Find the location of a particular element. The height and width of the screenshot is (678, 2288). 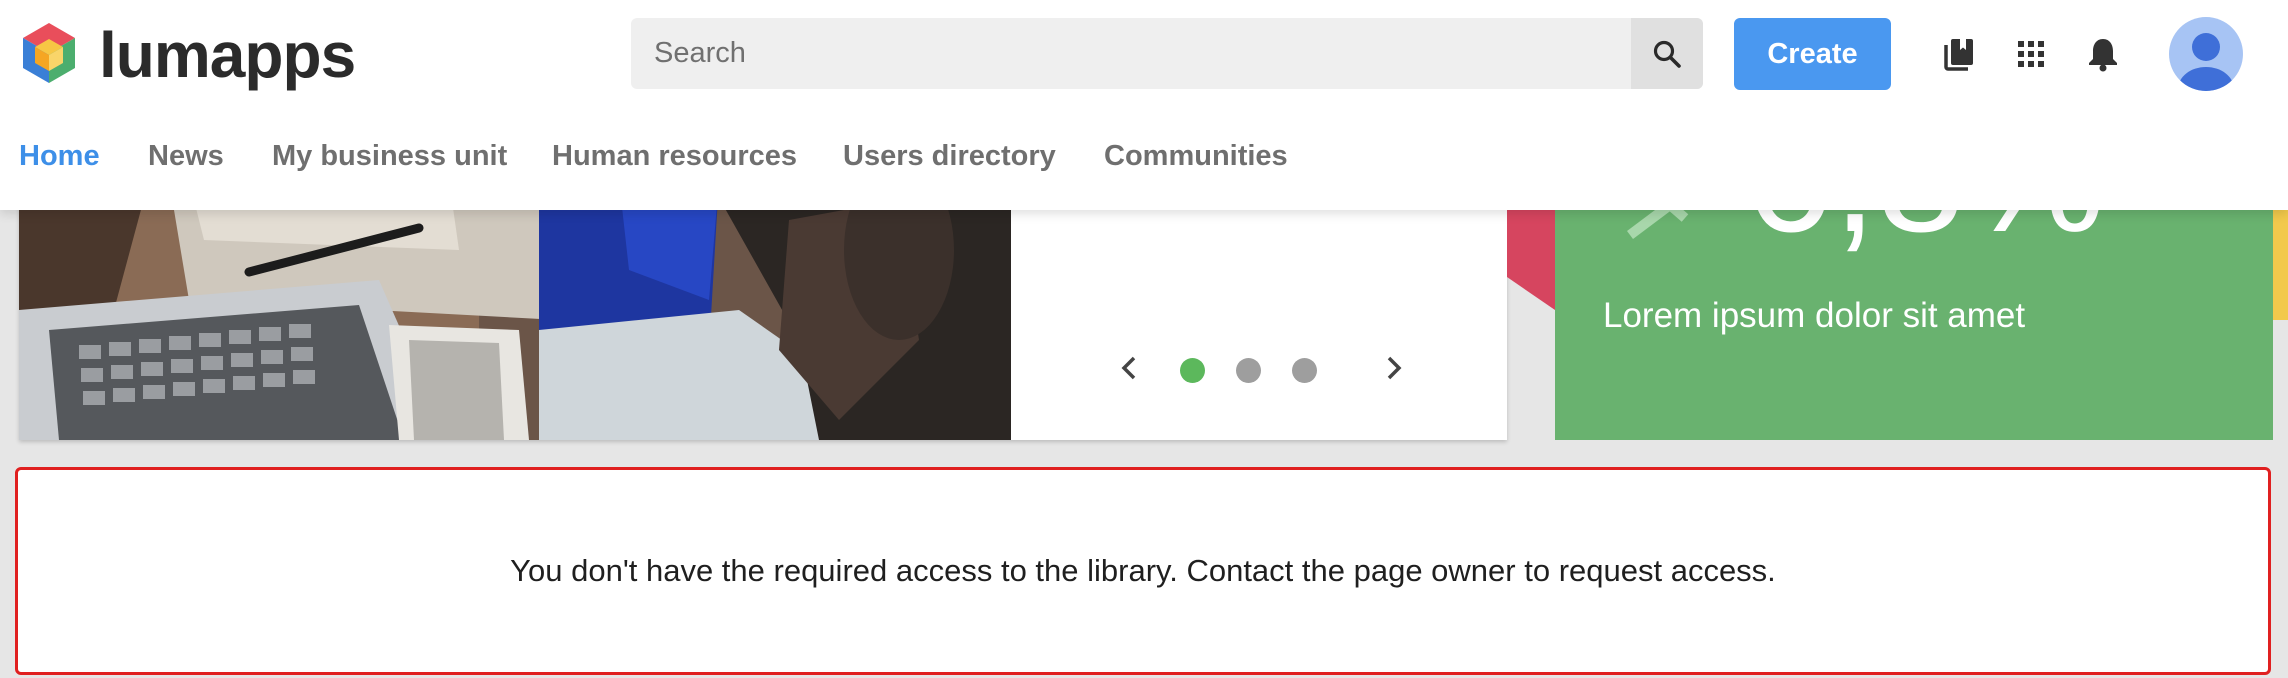

nav-item-my-business-unit: My business unit is located at coordinates (389, 156).